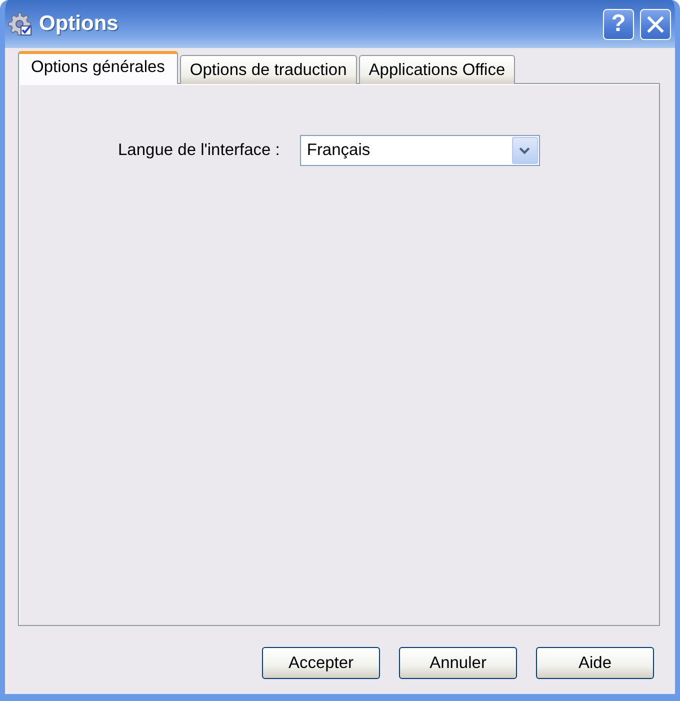 The height and width of the screenshot is (701, 680). What do you see at coordinates (98, 67) in the screenshot?
I see `tab: Options générales` at bounding box center [98, 67].